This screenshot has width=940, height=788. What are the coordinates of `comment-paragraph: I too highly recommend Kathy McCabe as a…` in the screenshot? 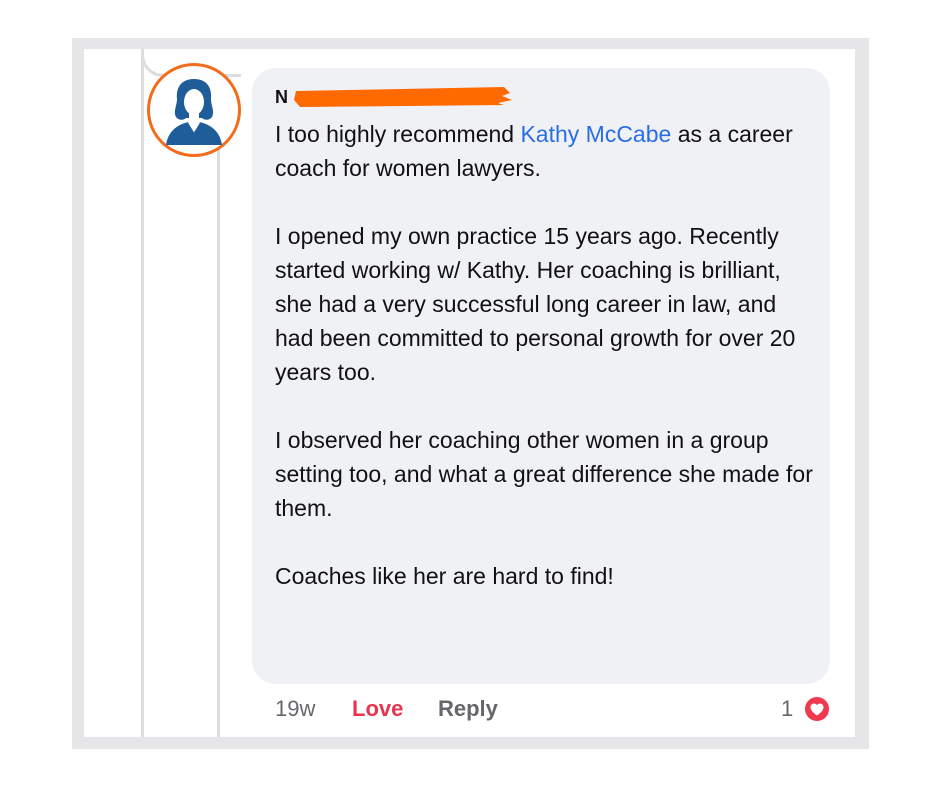 It's located at (534, 151).